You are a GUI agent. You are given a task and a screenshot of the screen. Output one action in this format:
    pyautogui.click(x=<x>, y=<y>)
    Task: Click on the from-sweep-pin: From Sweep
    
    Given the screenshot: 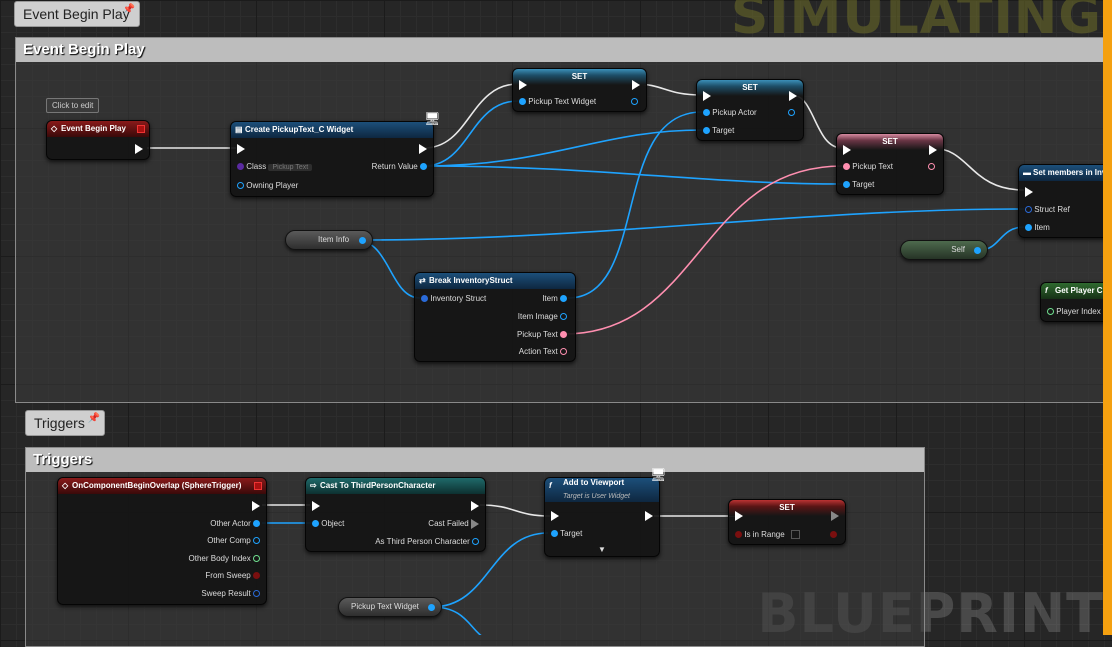 What is the action you would take?
    pyautogui.click(x=232, y=575)
    